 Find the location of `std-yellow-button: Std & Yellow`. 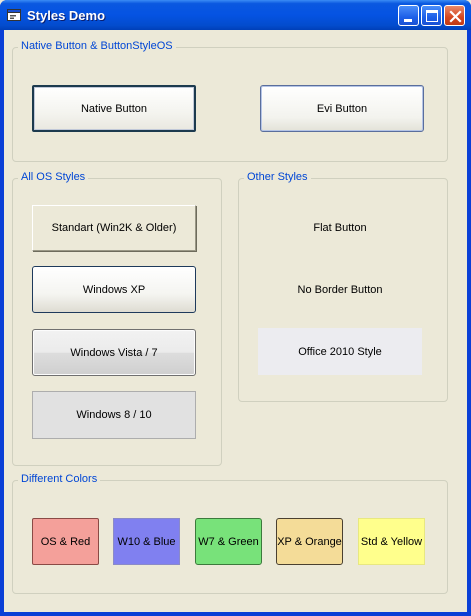

std-yellow-button: Std & Yellow is located at coordinates (391, 541).